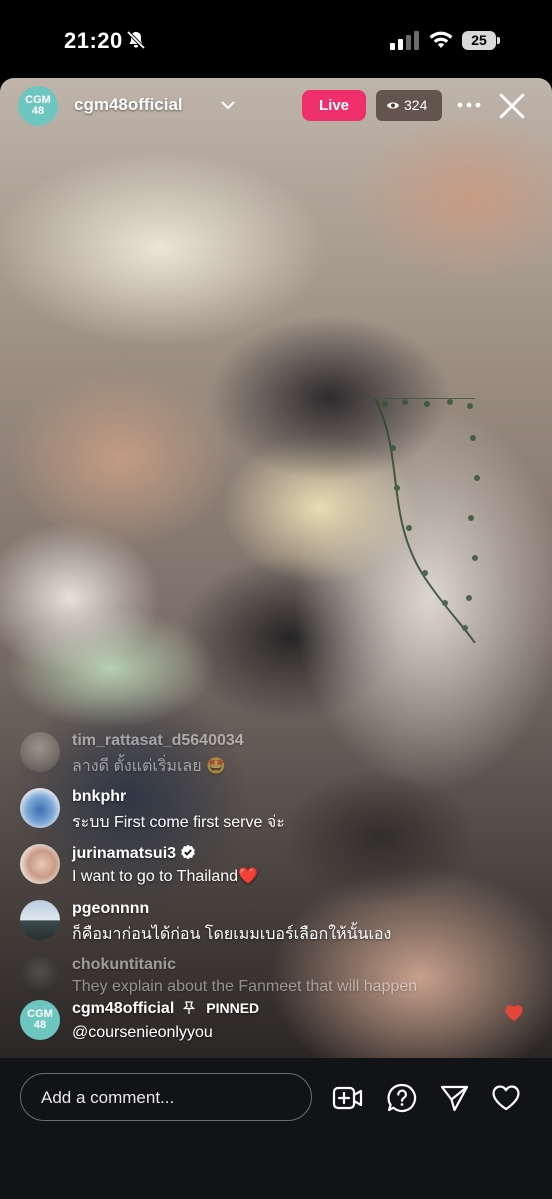  Describe the element at coordinates (110, 909) in the screenshot. I see `comment-username: pgeonnnn` at that location.